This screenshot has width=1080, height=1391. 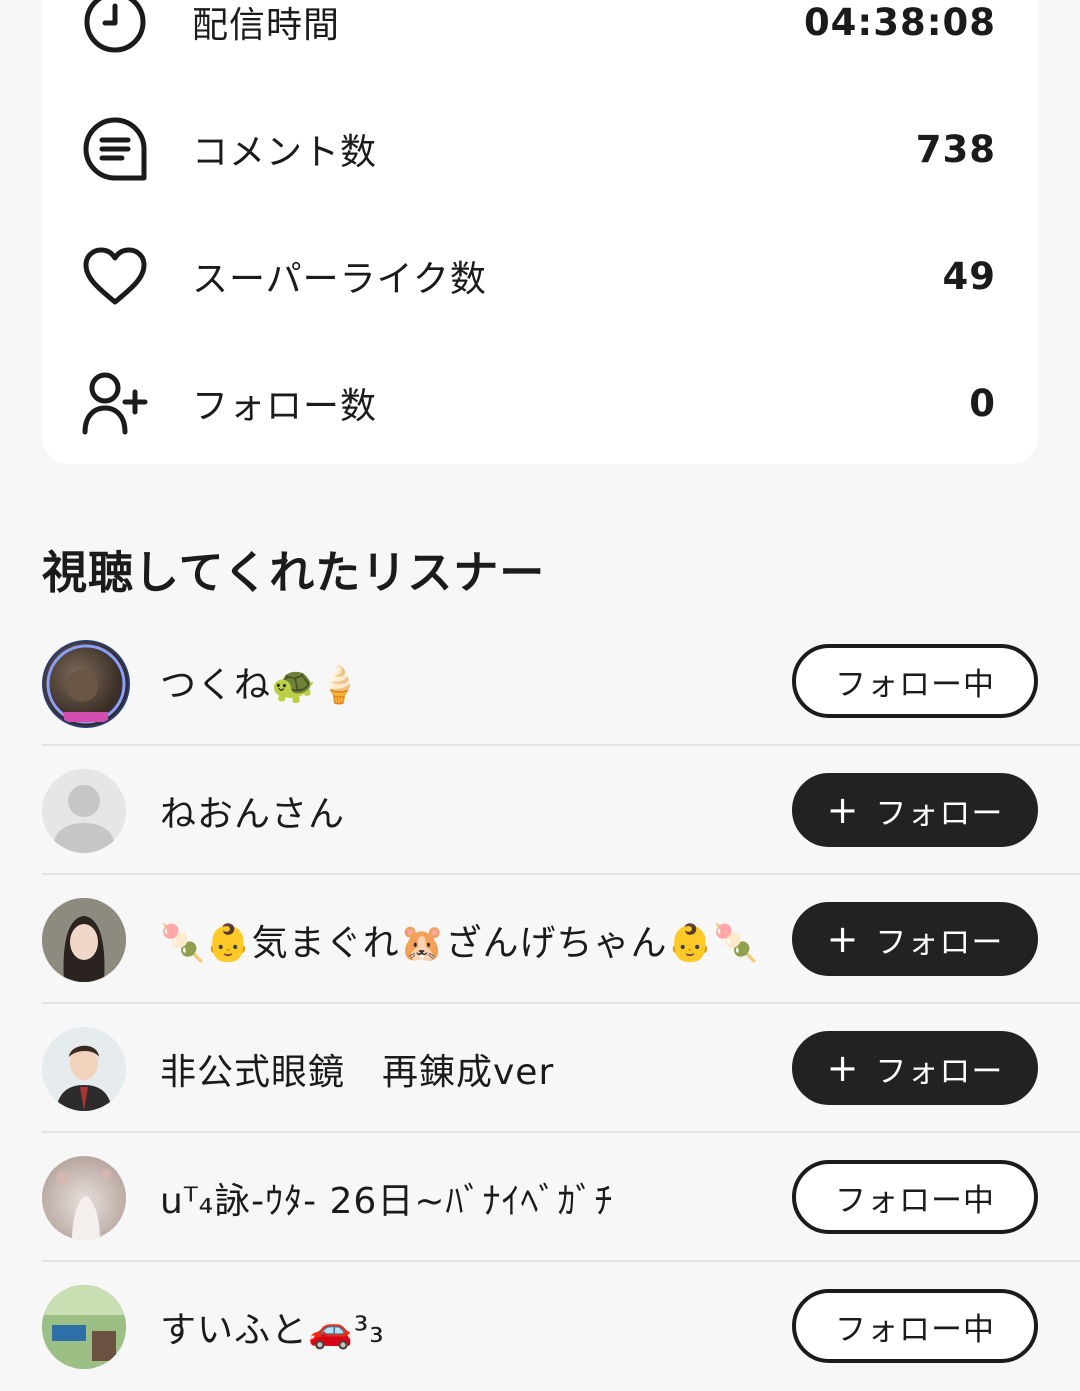 What do you see at coordinates (561, 1069) in the screenshot?
I see `list-item: 非公式眼鏡 再錬成ver + フォロー` at bounding box center [561, 1069].